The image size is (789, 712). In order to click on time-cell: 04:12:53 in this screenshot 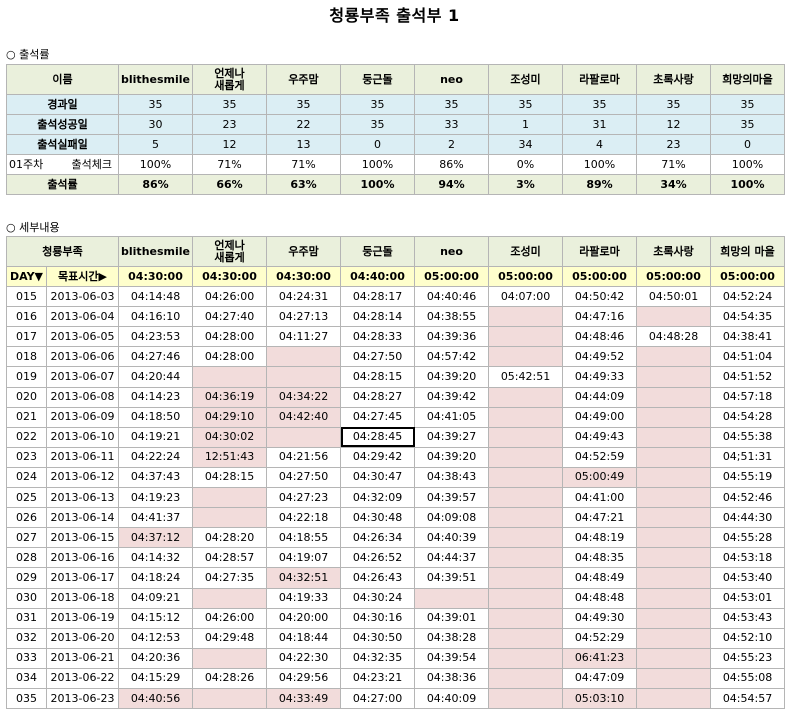, I will do `click(156, 638)`.